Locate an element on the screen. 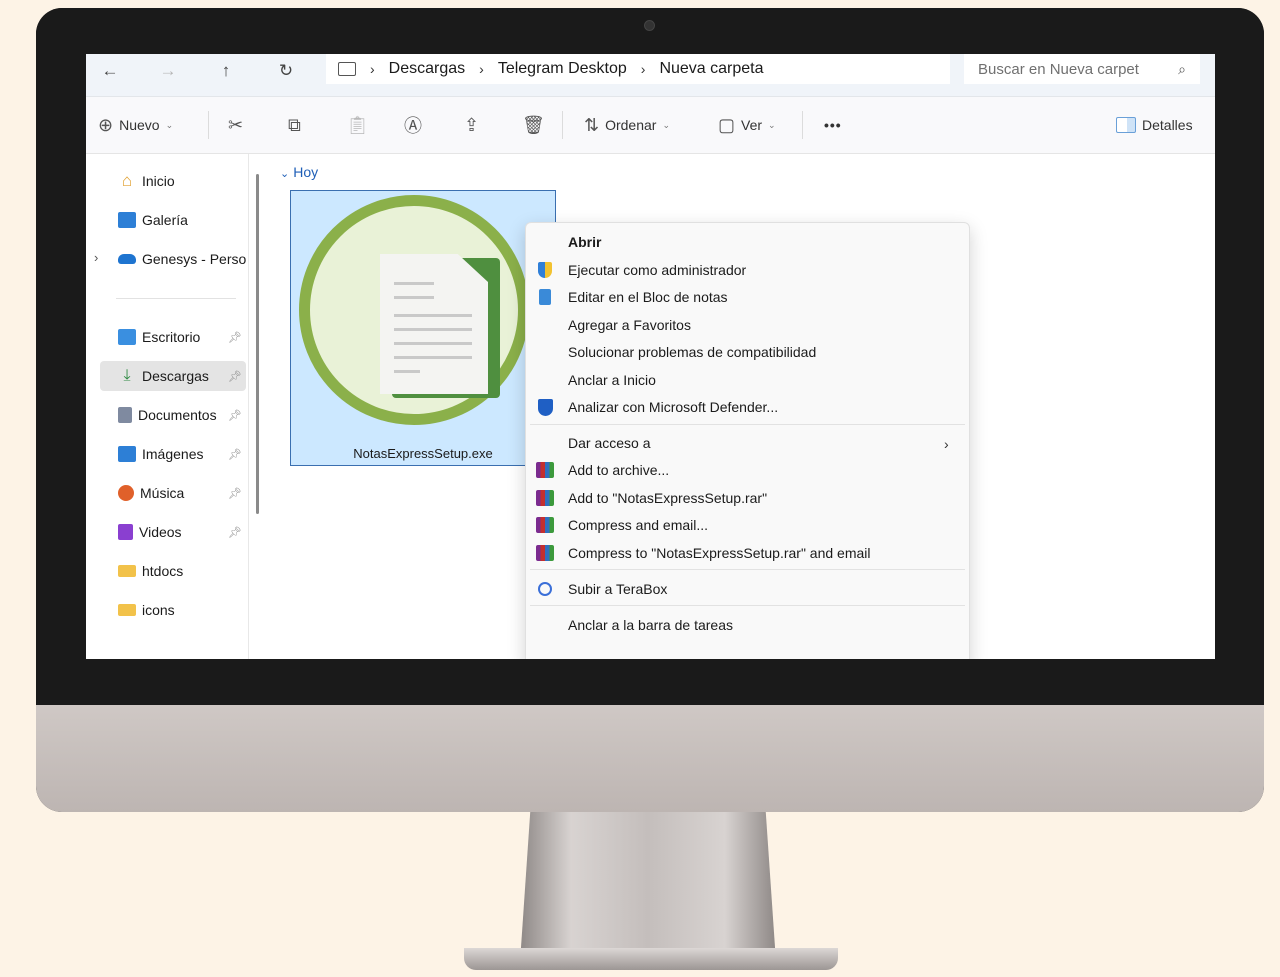 The height and width of the screenshot is (977, 1280). details-label: Detalles is located at coordinates (1167, 125).